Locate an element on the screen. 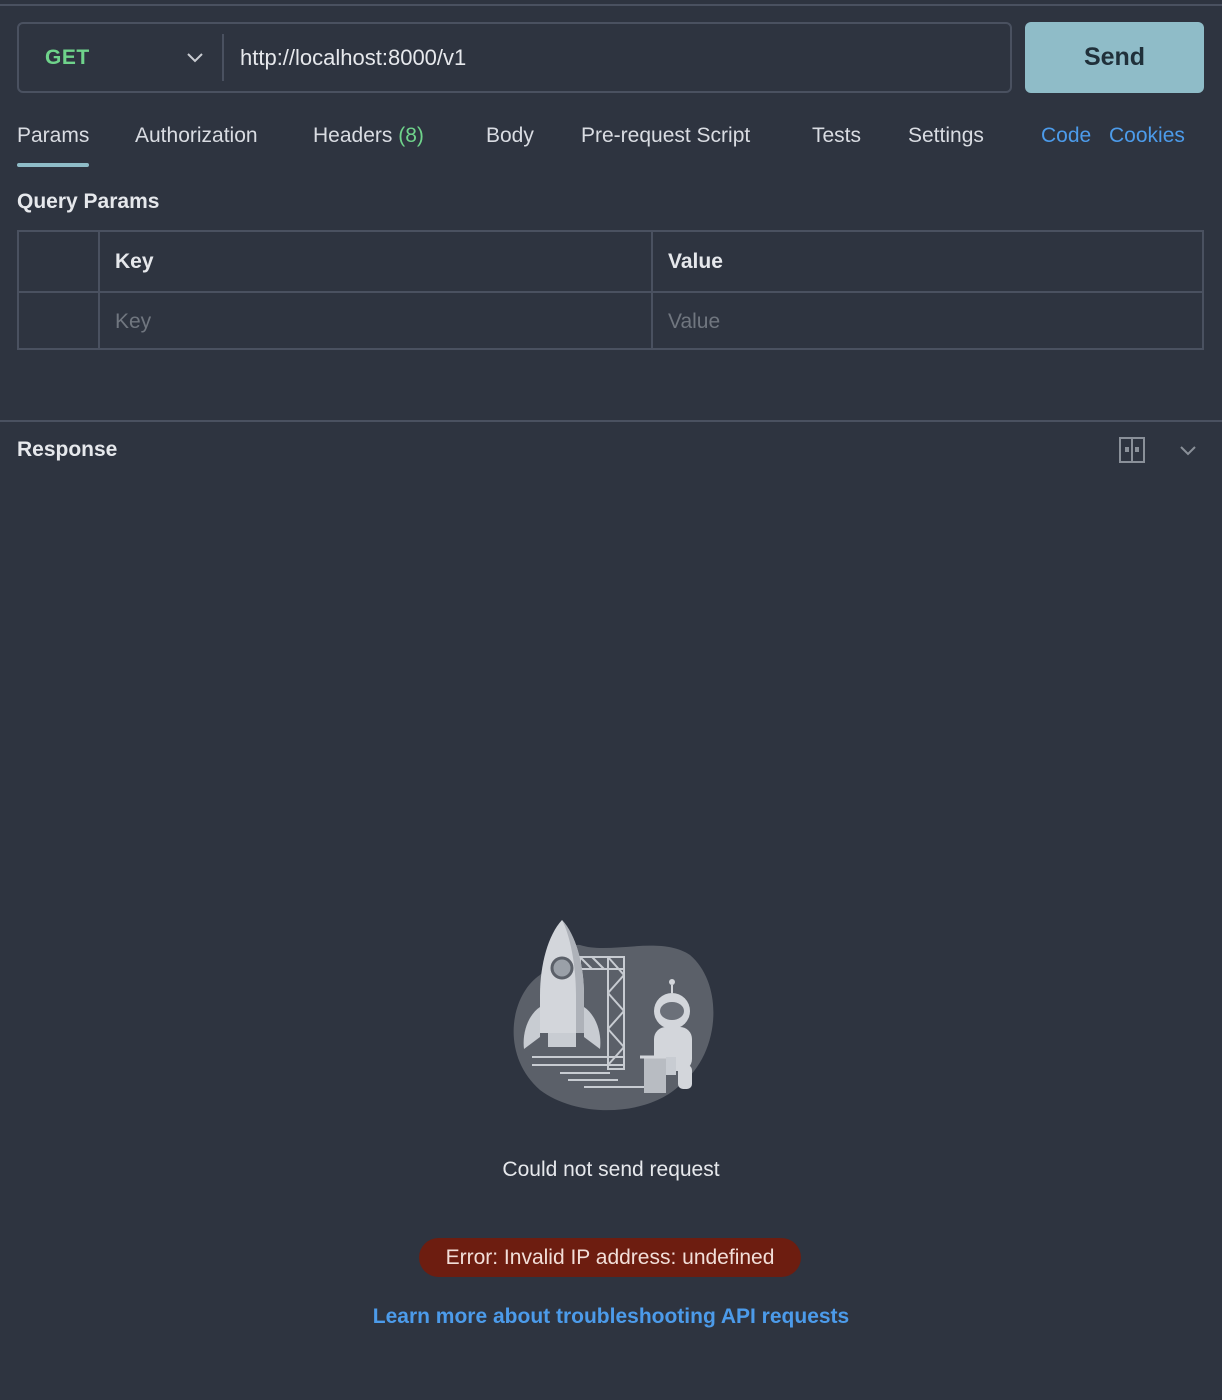 This screenshot has width=1222, height=1400. tab-authorization: Authorization is located at coordinates (196, 136).